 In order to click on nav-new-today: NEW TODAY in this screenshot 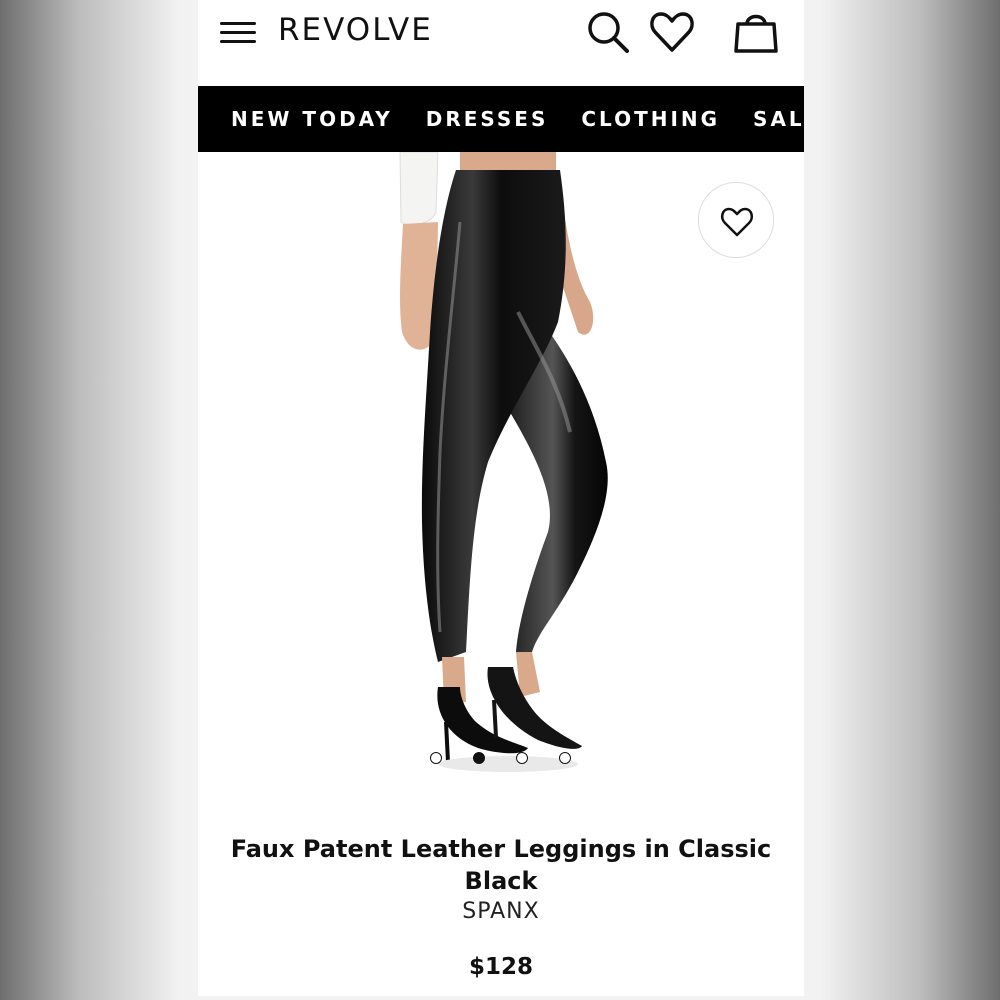, I will do `click(312, 119)`.